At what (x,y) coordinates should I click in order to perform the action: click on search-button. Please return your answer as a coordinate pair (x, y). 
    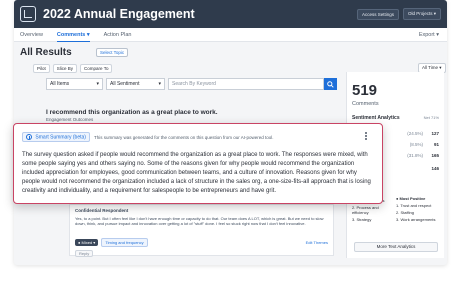
    Looking at the image, I should click on (330, 84).